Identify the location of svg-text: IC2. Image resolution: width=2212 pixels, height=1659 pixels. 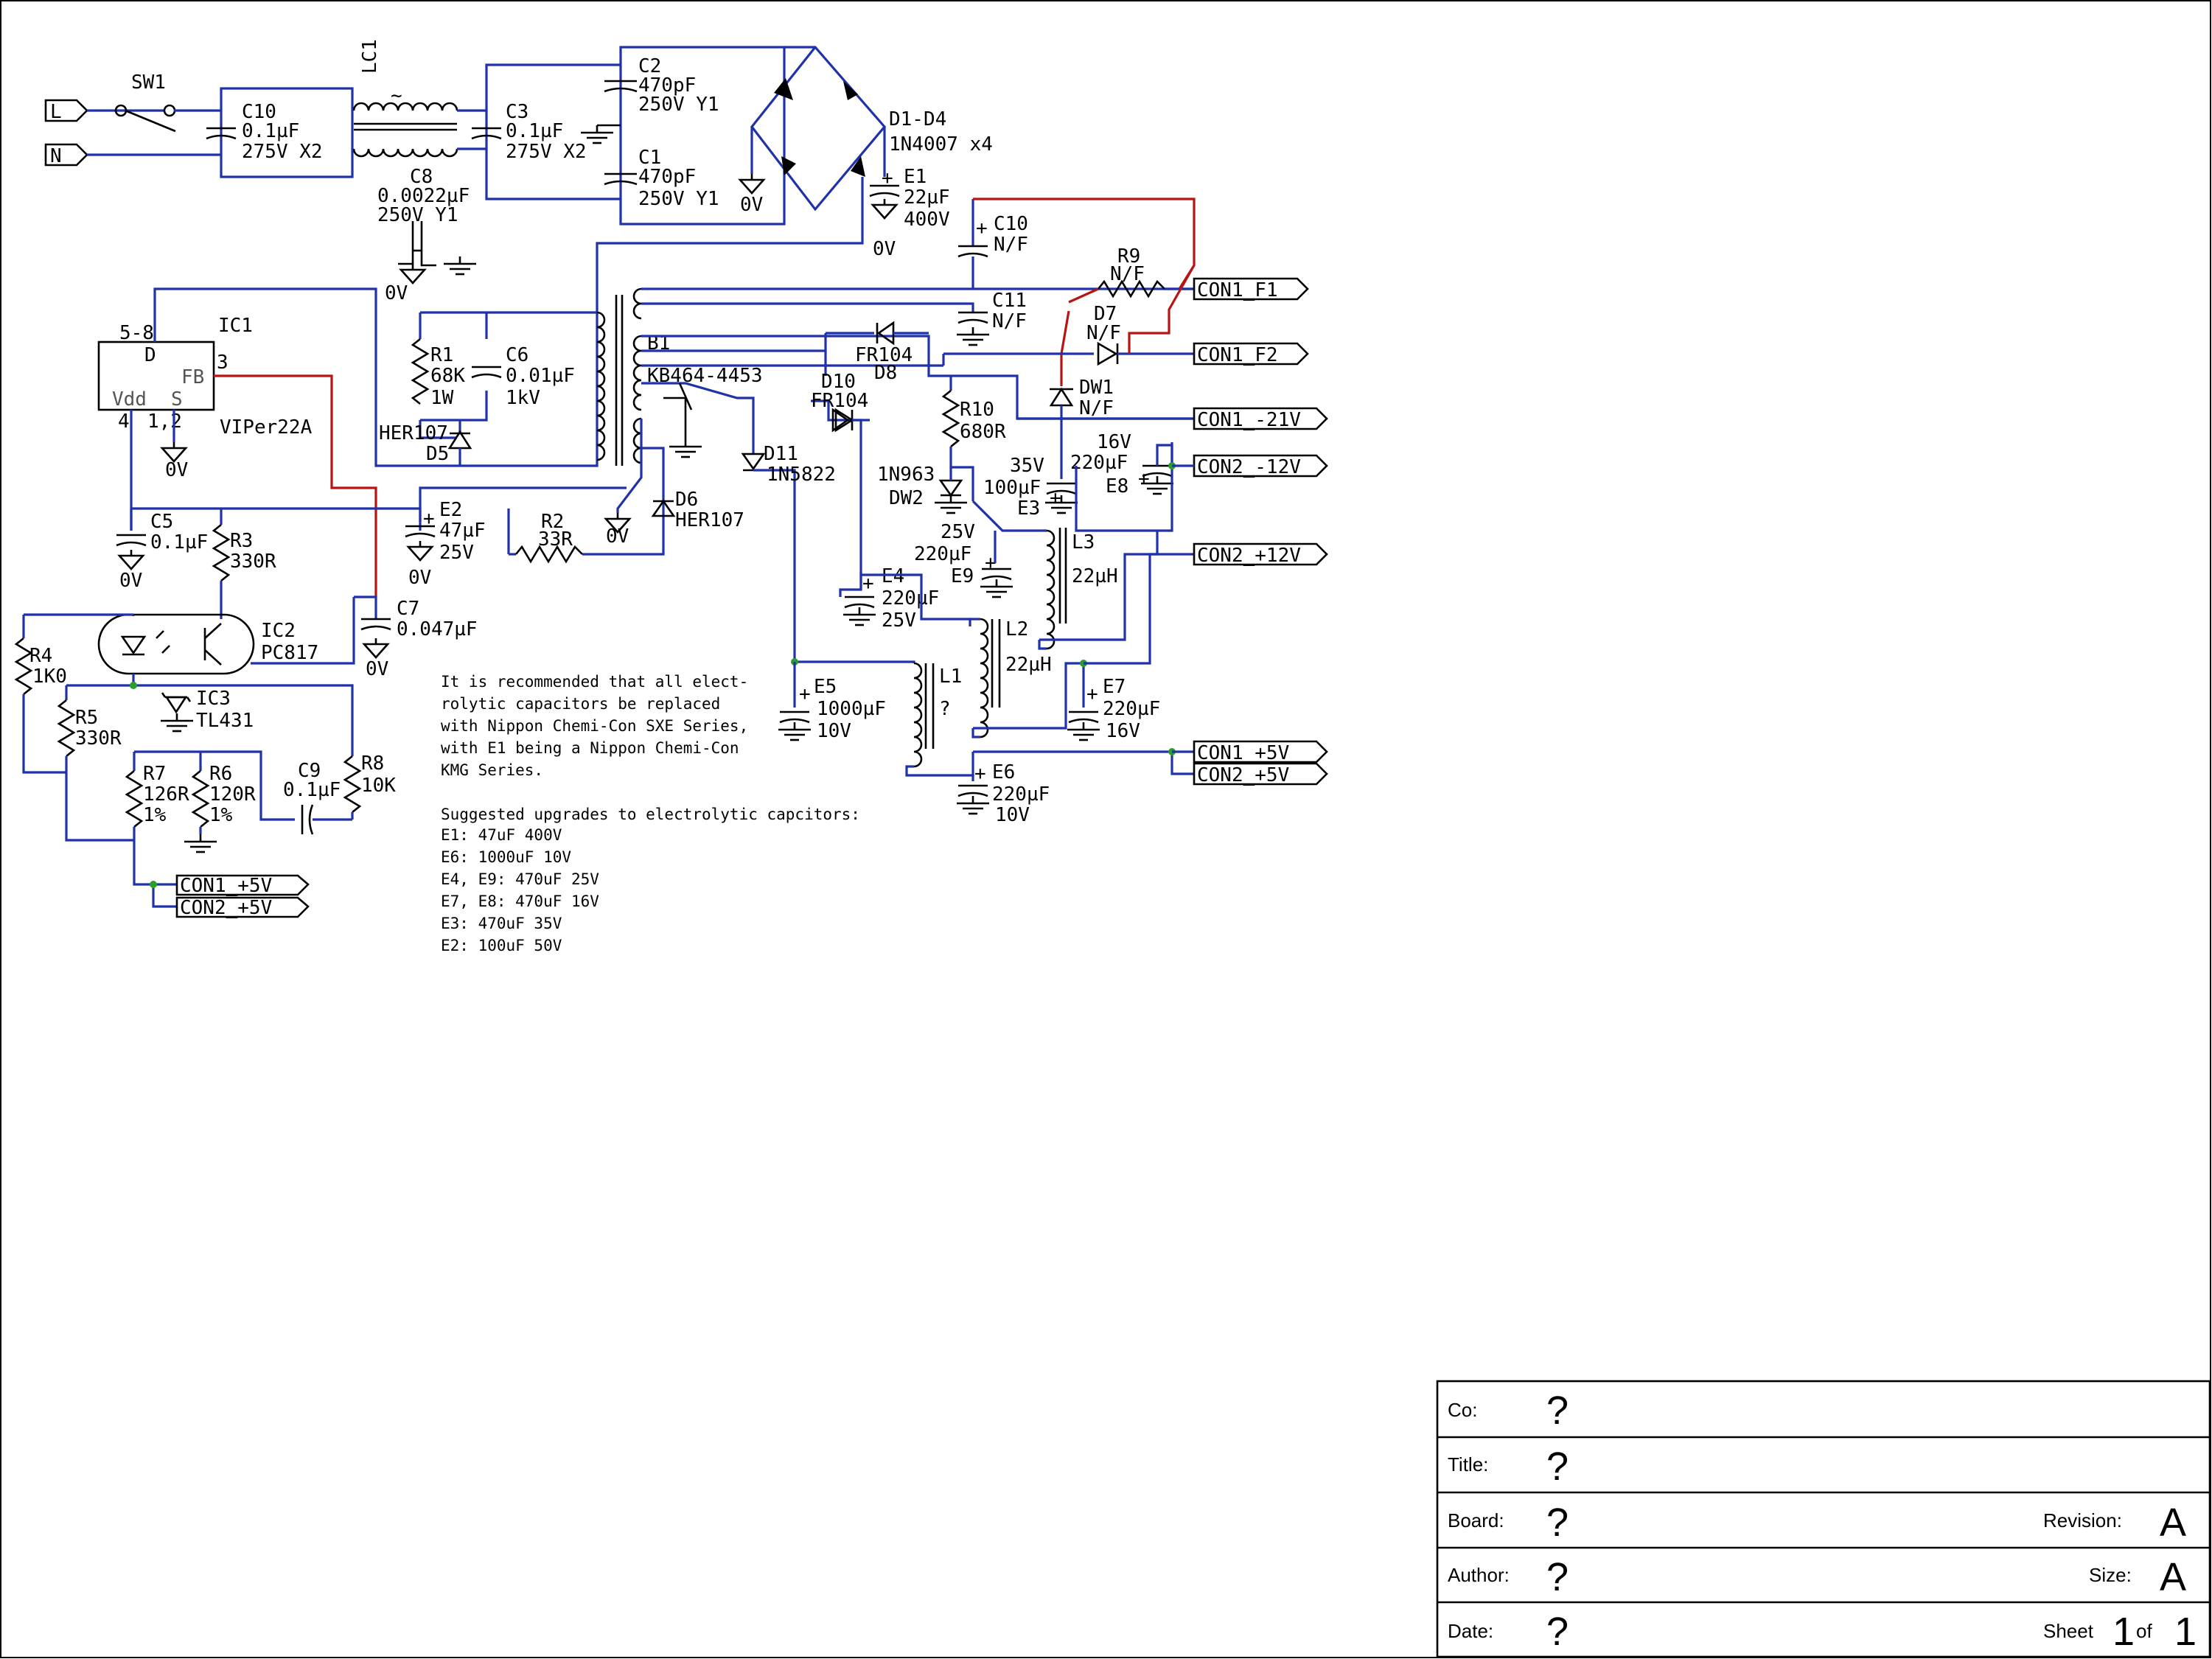
(278, 631).